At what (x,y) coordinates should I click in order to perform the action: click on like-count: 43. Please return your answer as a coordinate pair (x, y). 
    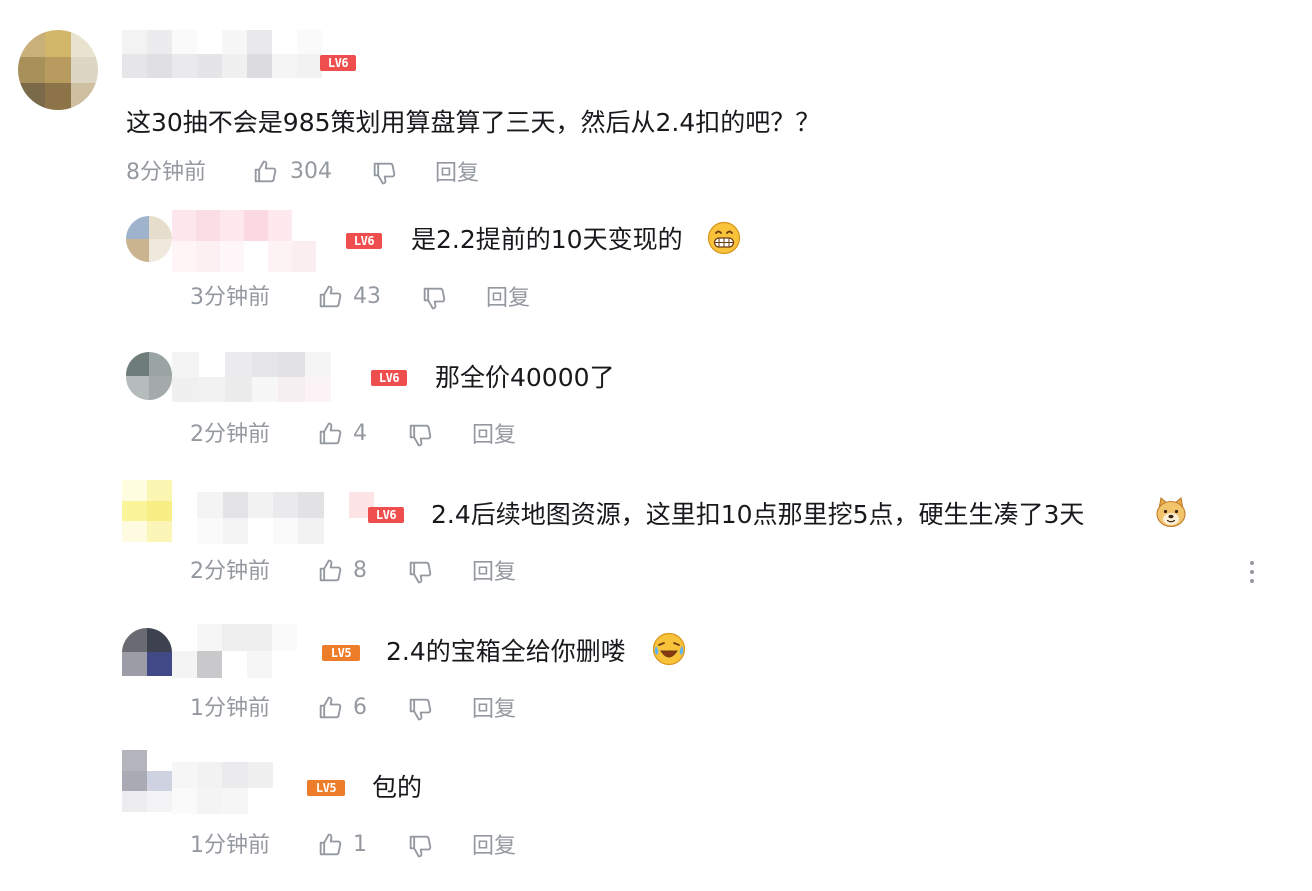
    Looking at the image, I should click on (367, 296).